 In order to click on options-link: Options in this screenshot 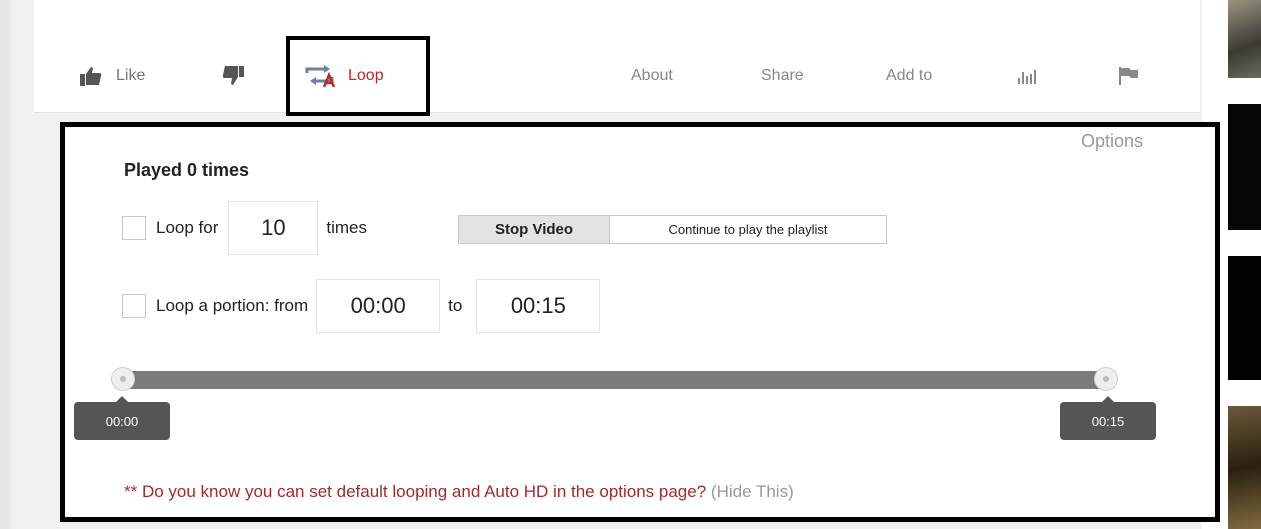, I will do `click(1112, 141)`.